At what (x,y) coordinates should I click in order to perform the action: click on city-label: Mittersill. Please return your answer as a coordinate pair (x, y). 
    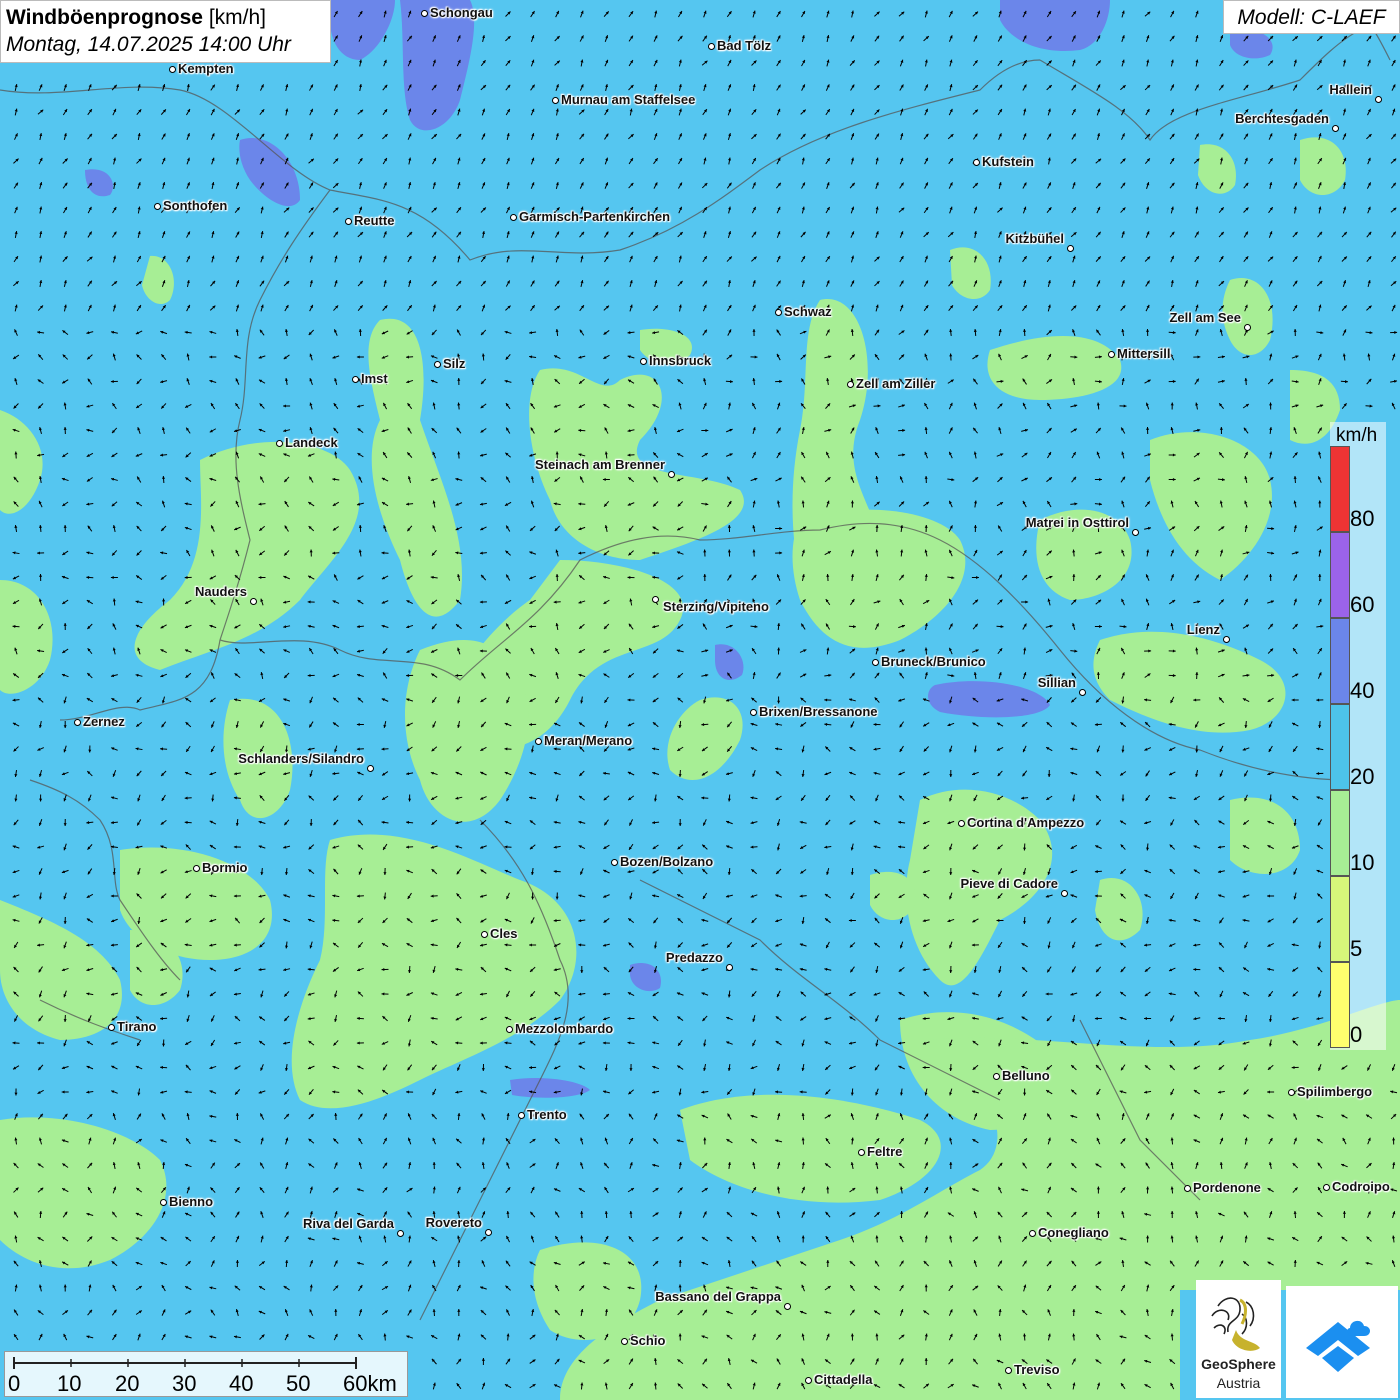
    Looking at the image, I should click on (1144, 353).